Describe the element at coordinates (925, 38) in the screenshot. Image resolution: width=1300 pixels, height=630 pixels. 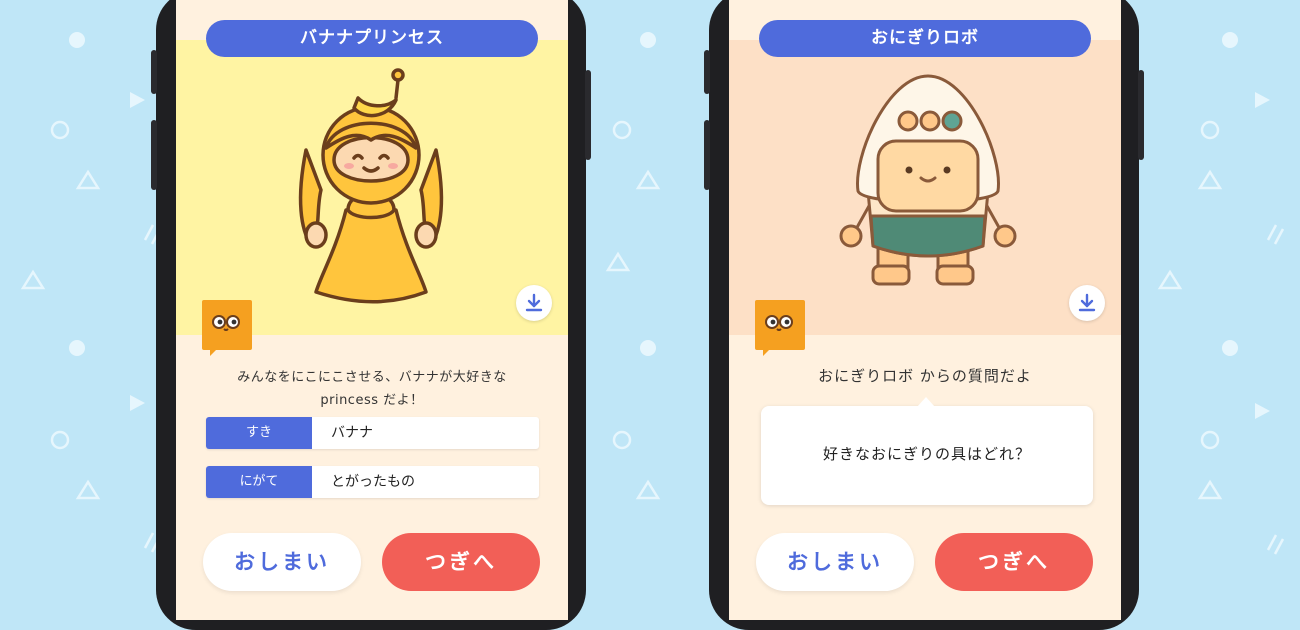
I see `character-title: おにぎりロボ` at that location.